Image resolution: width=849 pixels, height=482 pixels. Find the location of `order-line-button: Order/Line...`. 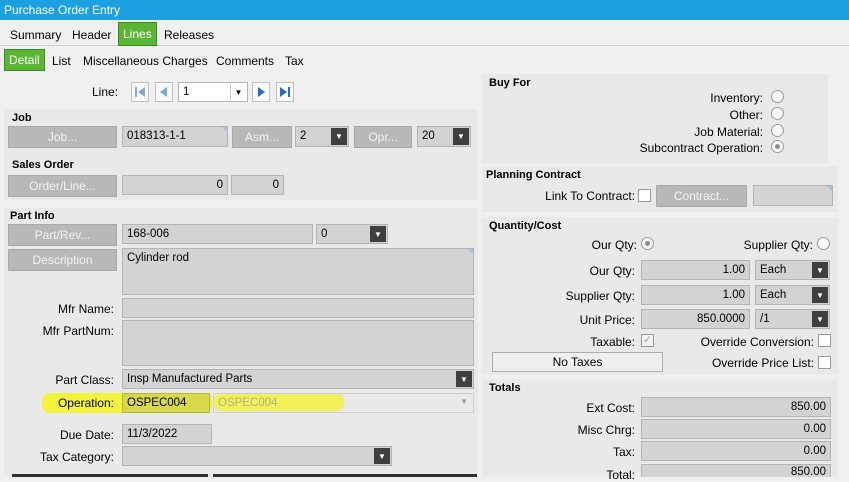

order-line-button: Order/Line... is located at coordinates (62, 186).